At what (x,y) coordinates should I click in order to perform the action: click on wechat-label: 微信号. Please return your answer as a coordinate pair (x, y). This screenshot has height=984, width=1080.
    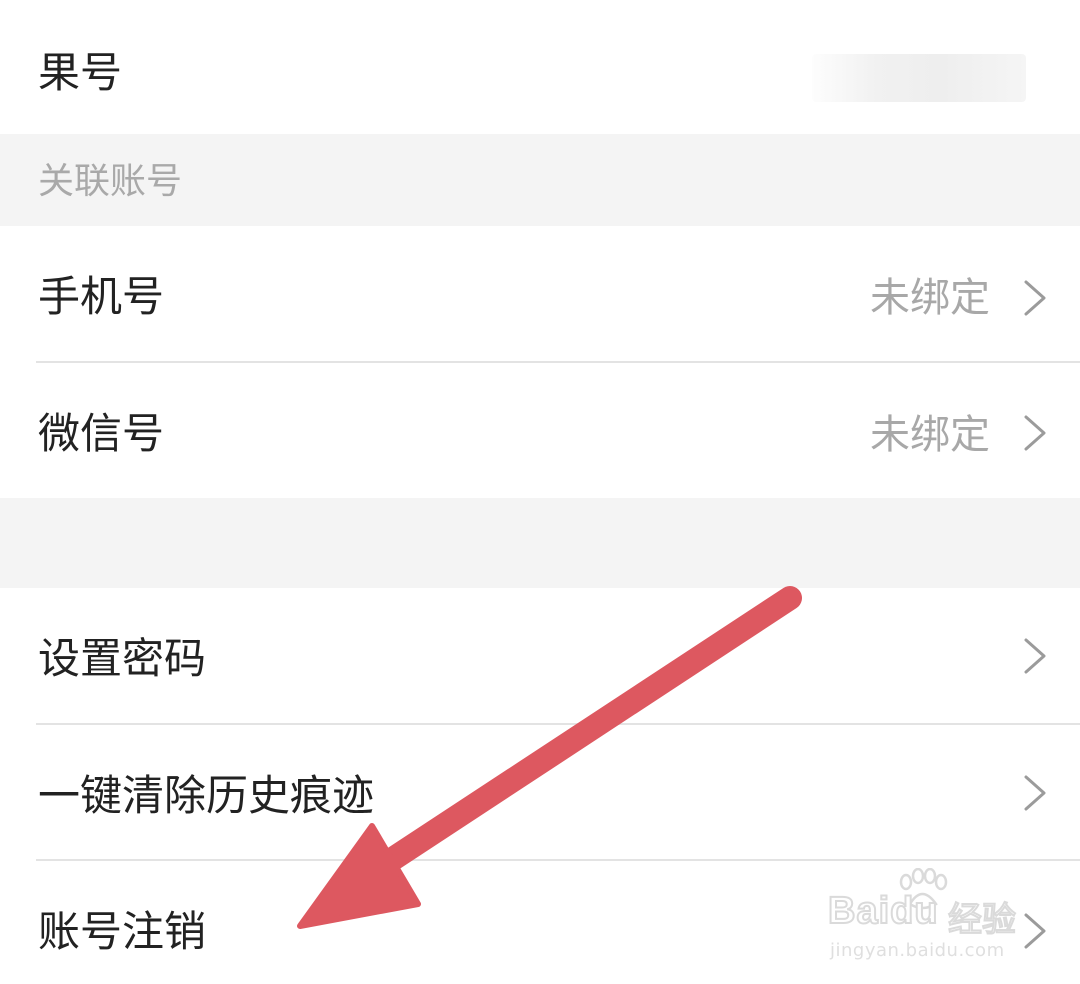
    Looking at the image, I should click on (101, 433).